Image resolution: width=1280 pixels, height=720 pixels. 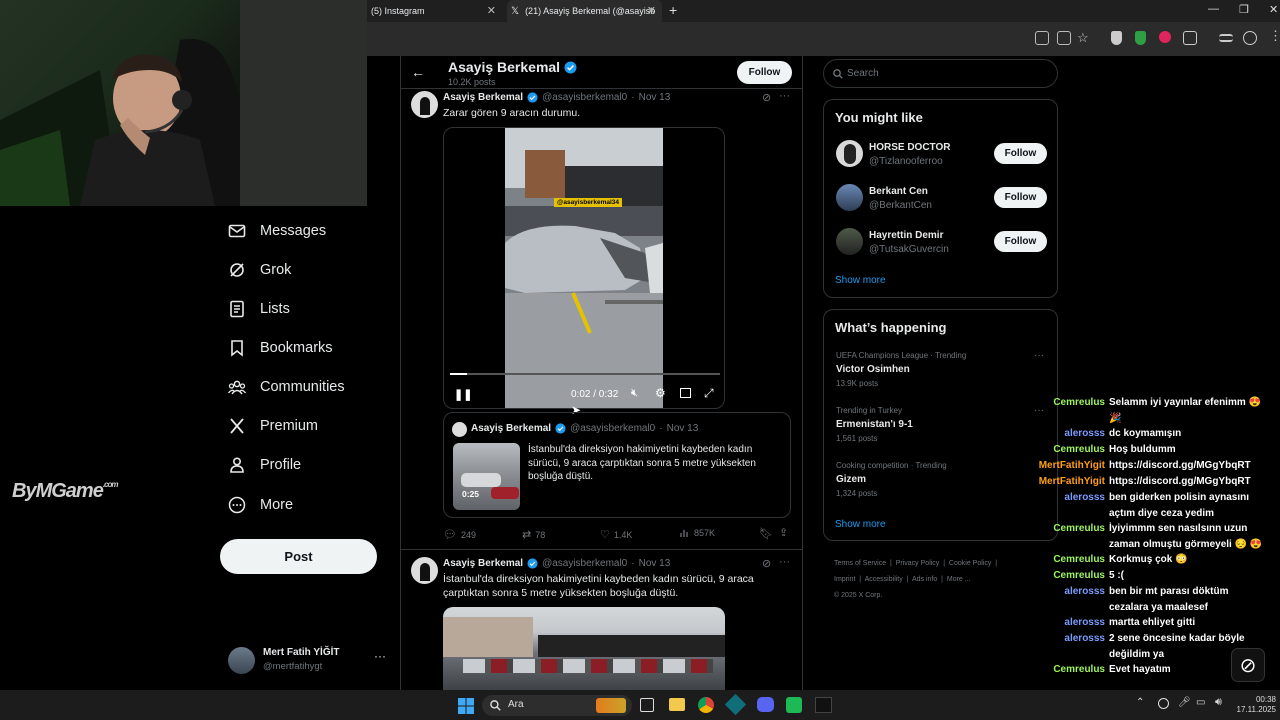 I want to click on mute-icon: 🔇︎, so click(x=634, y=393).